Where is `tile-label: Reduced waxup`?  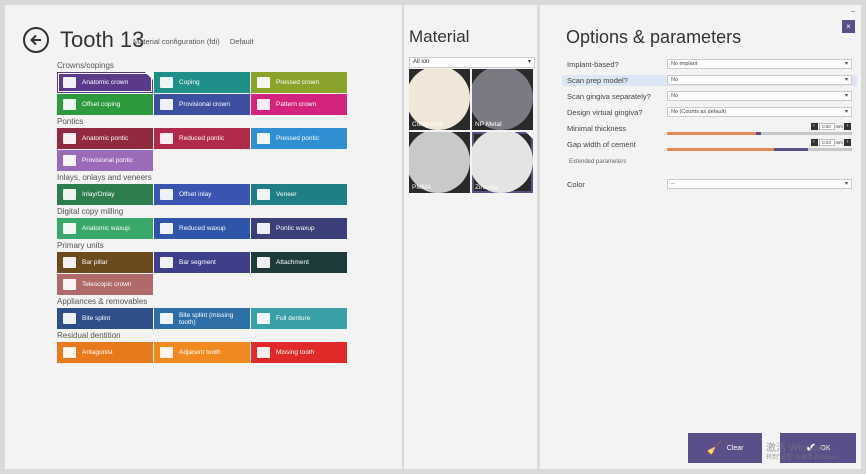 tile-label: Reduced waxup is located at coordinates (202, 228).